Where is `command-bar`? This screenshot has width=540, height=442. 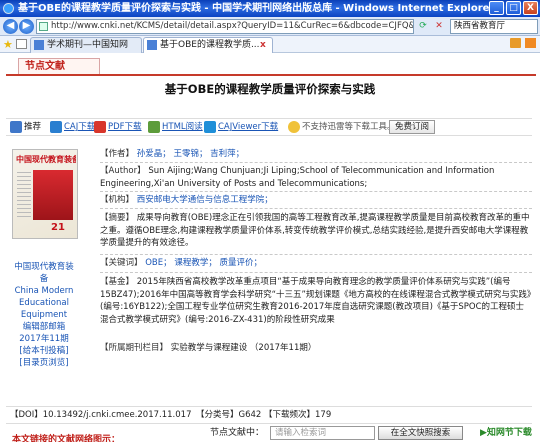
command-bar is located at coordinates (523, 43).